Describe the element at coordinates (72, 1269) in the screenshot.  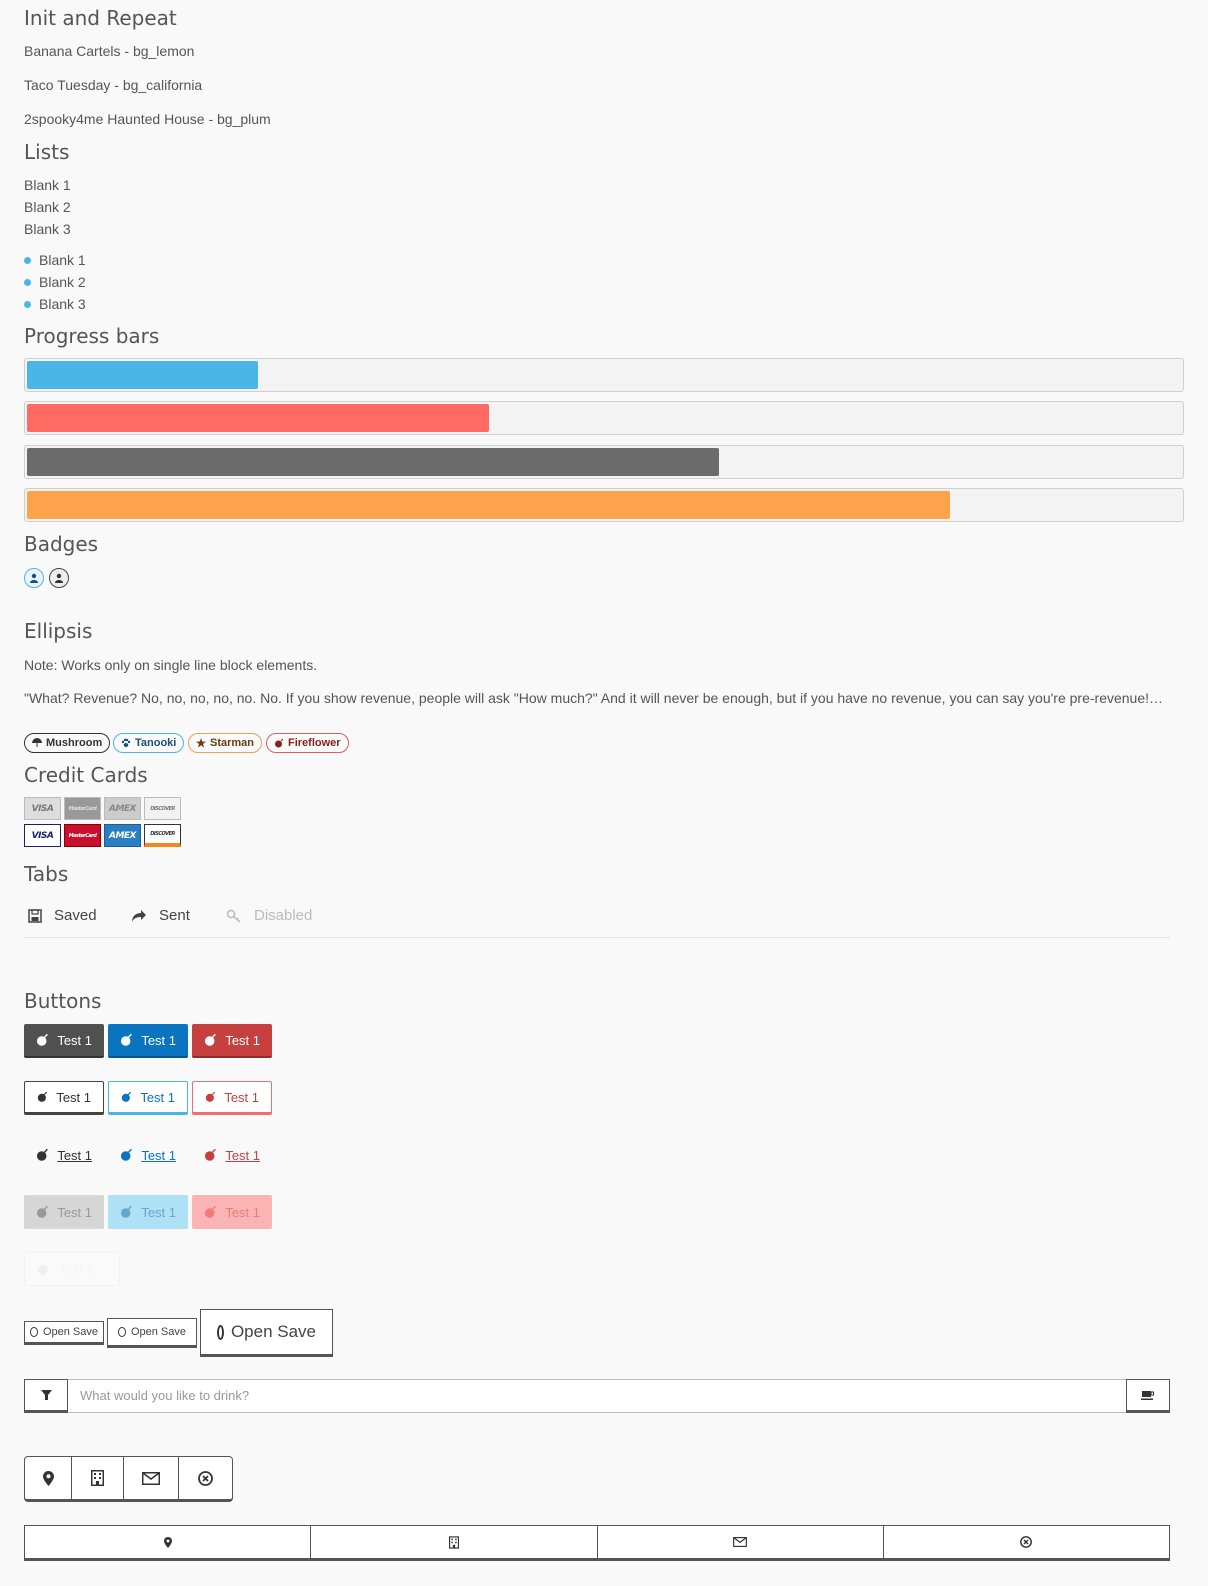
I see `ghost-button: Test 1` at that location.